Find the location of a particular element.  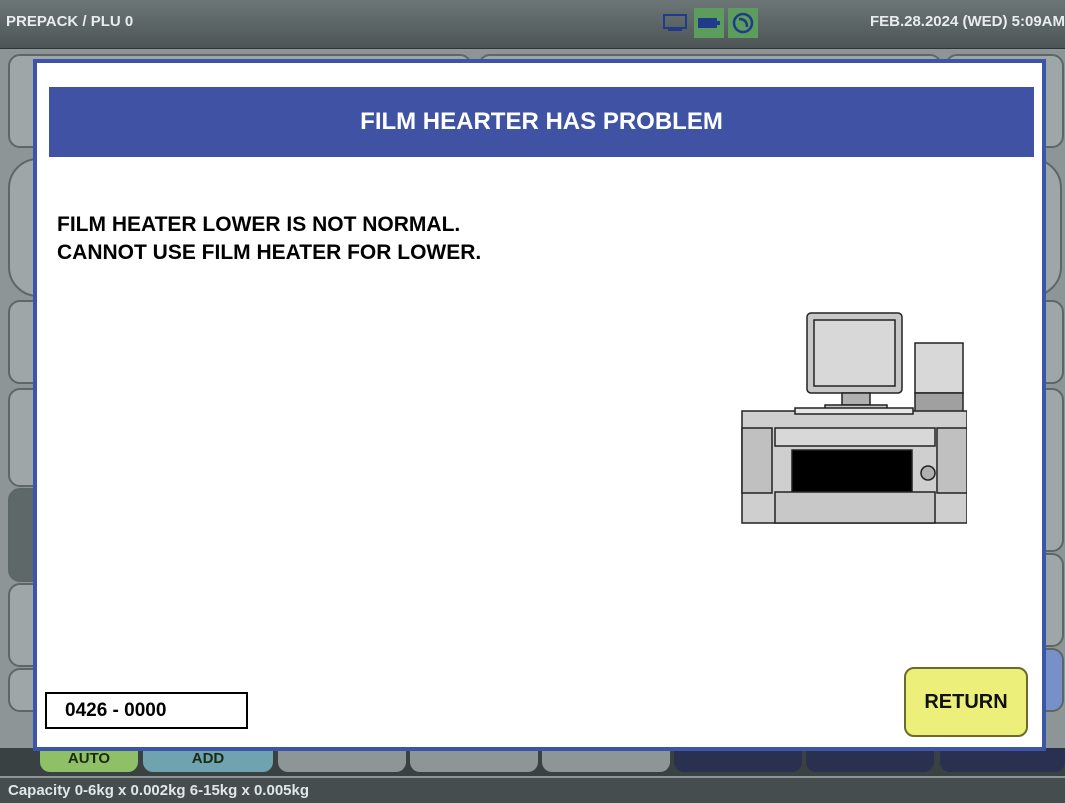

battery-icon is located at coordinates (709, 23).